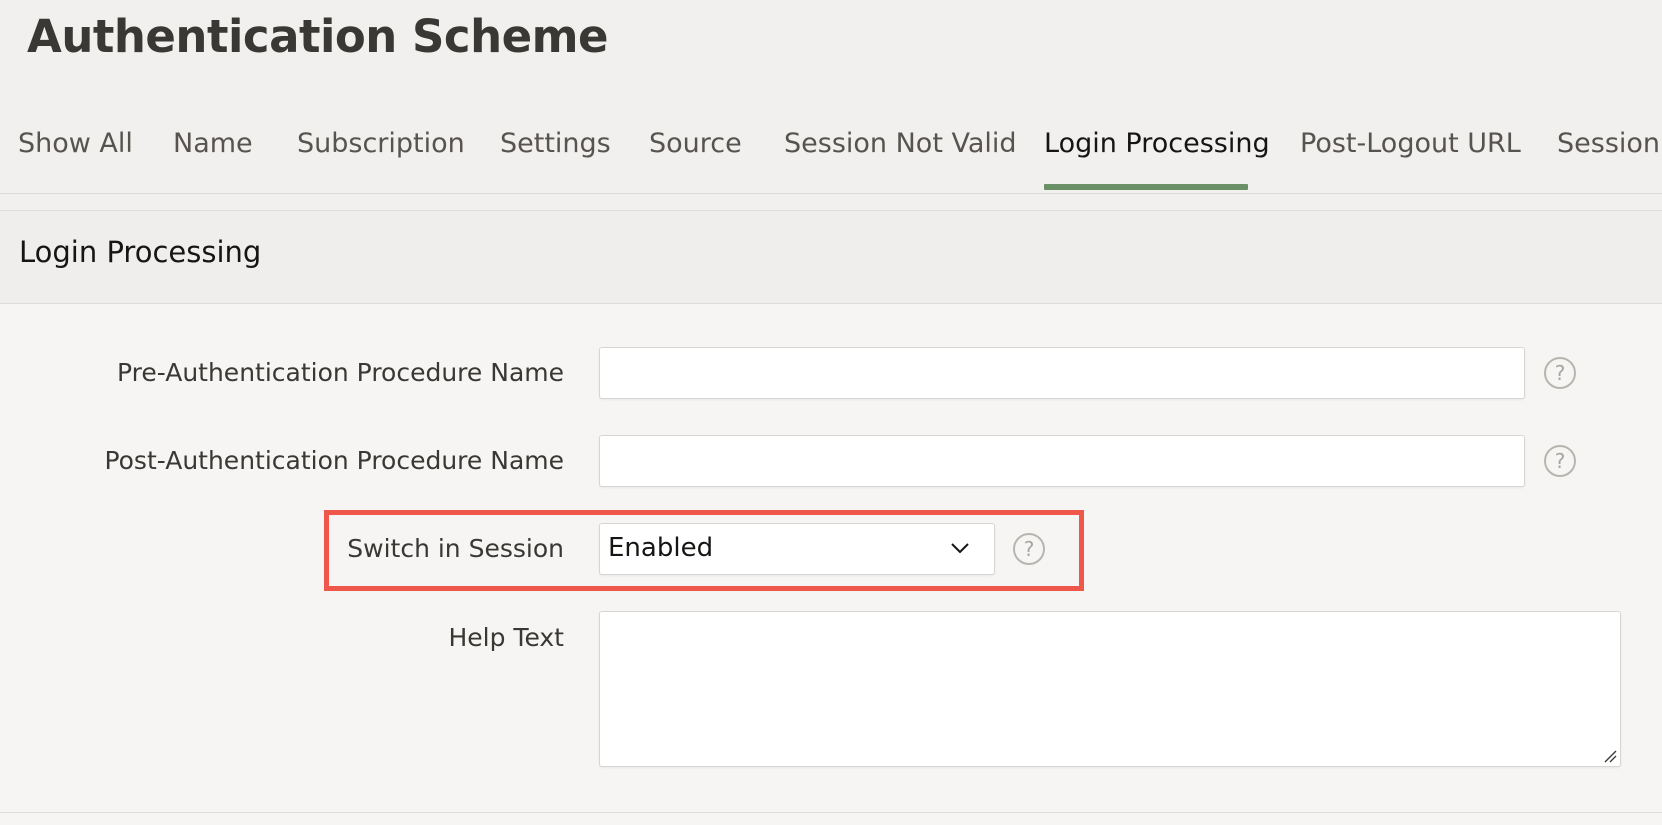 The image size is (1662, 825). What do you see at coordinates (381, 148) in the screenshot?
I see `tab-subscription: Subscription` at bounding box center [381, 148].